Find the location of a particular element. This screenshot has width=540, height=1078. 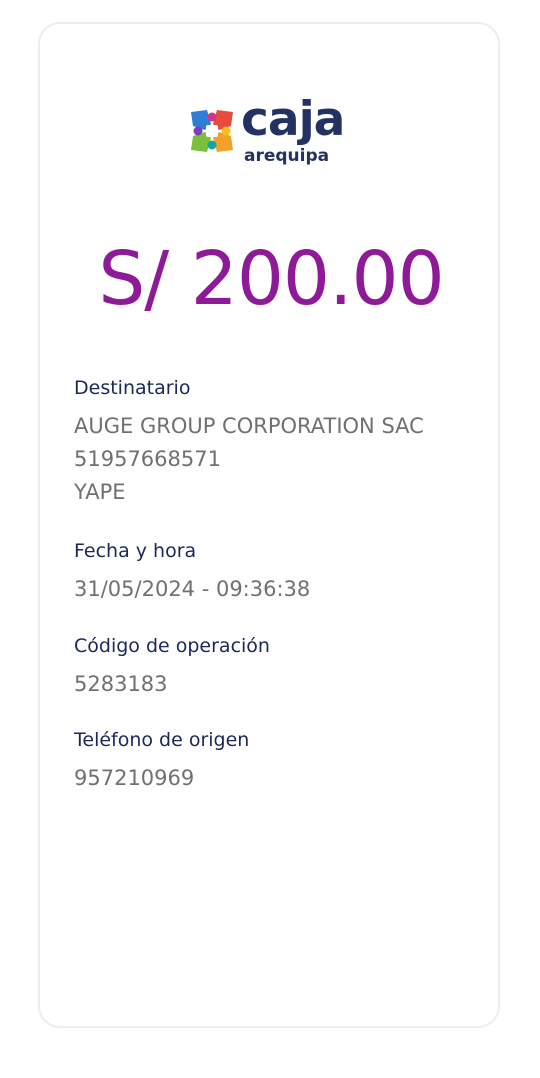

operation-code-value: 5283183 is located at coordinates (121, 684).